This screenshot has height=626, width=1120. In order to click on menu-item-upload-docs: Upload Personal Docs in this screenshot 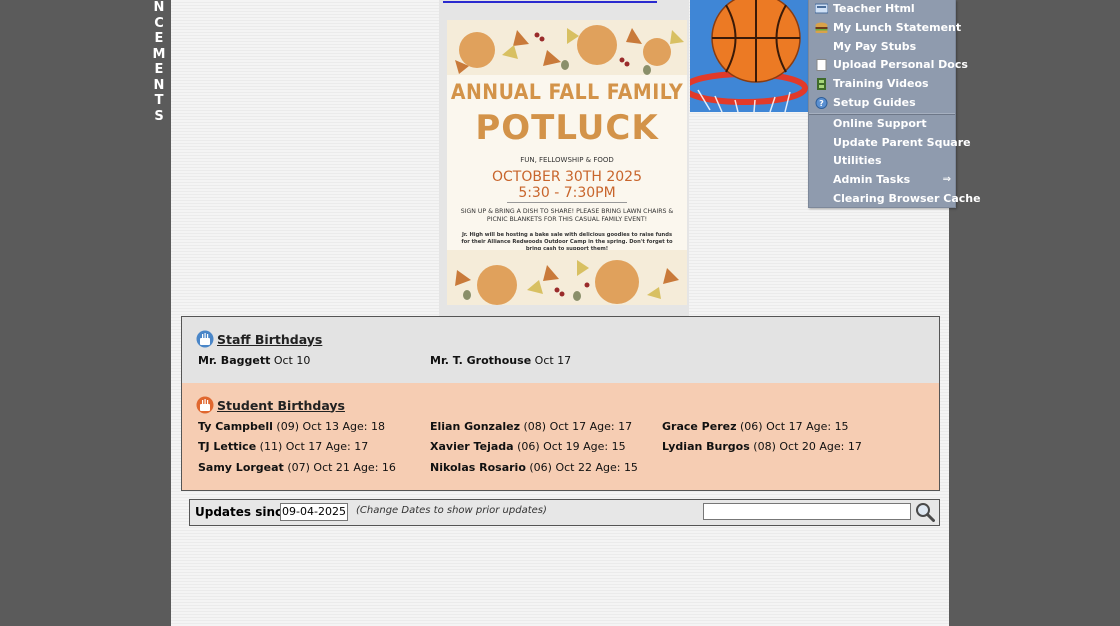, I will do `click(888, 65)`.